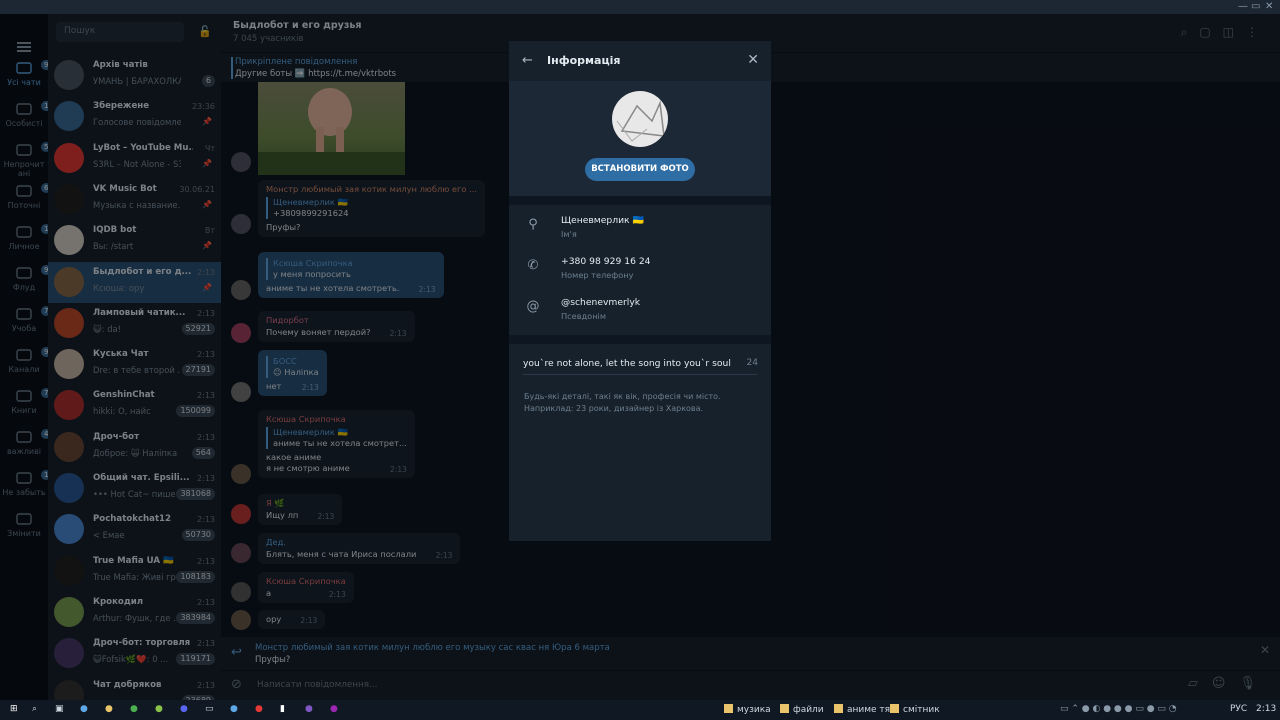  I want to click on search-icon: ⌕, so click(34, 709).